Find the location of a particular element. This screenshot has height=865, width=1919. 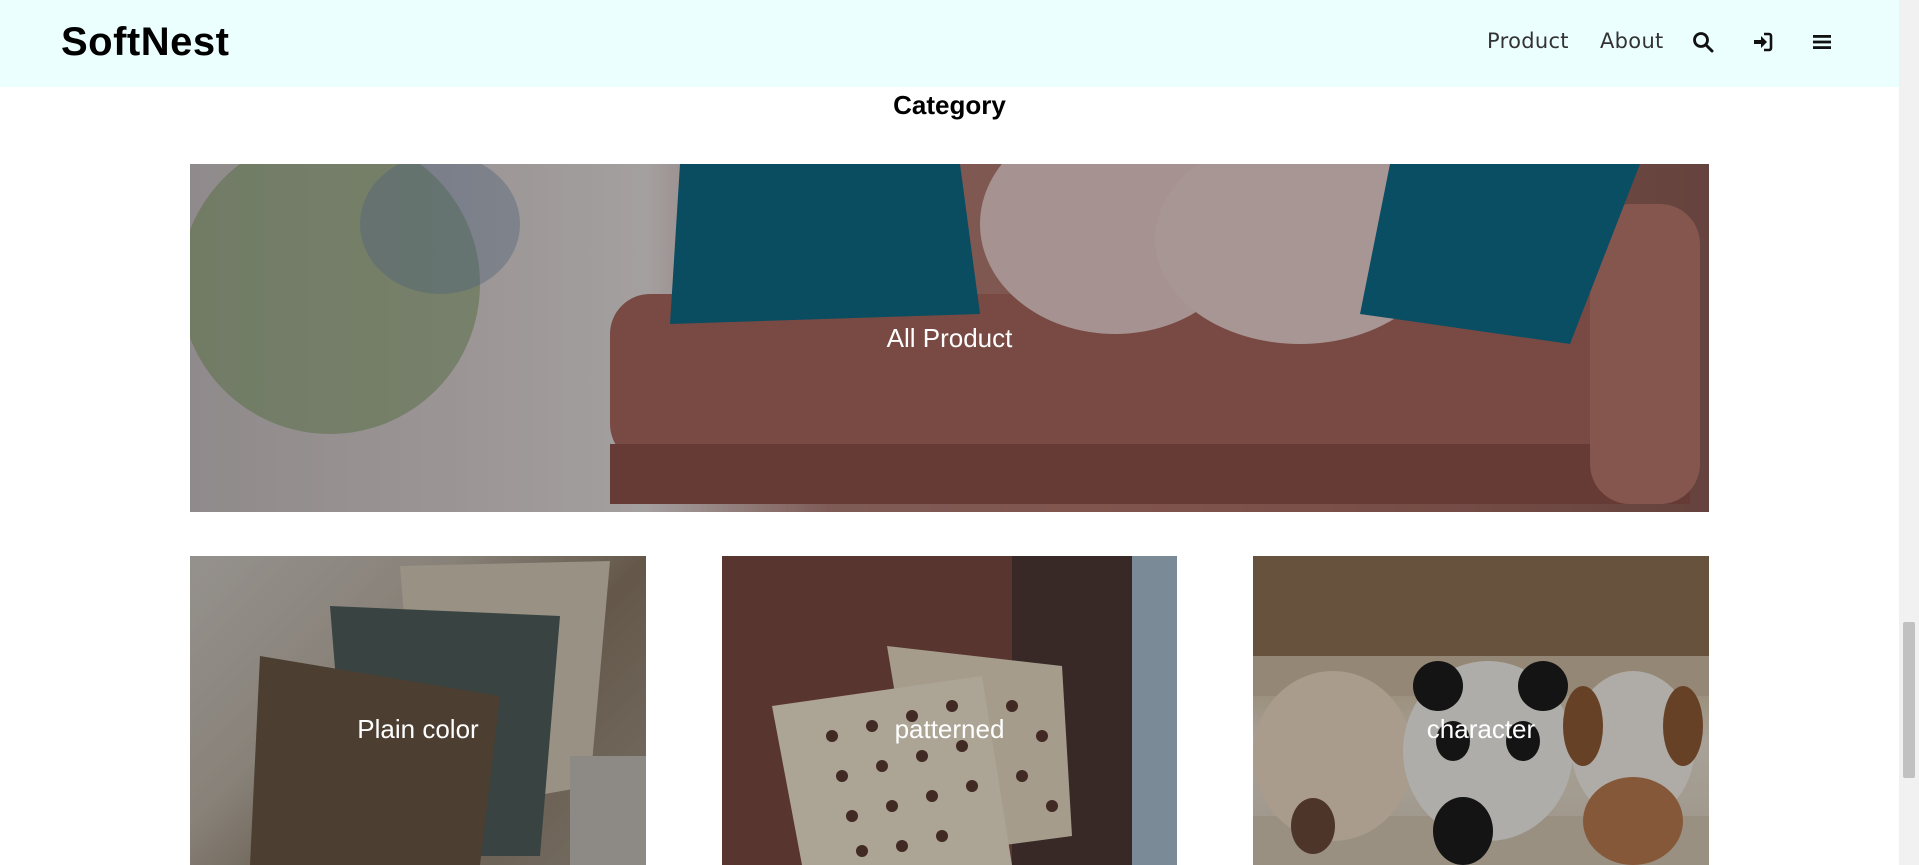

category-label: character is located at coordinates (1481, 729).